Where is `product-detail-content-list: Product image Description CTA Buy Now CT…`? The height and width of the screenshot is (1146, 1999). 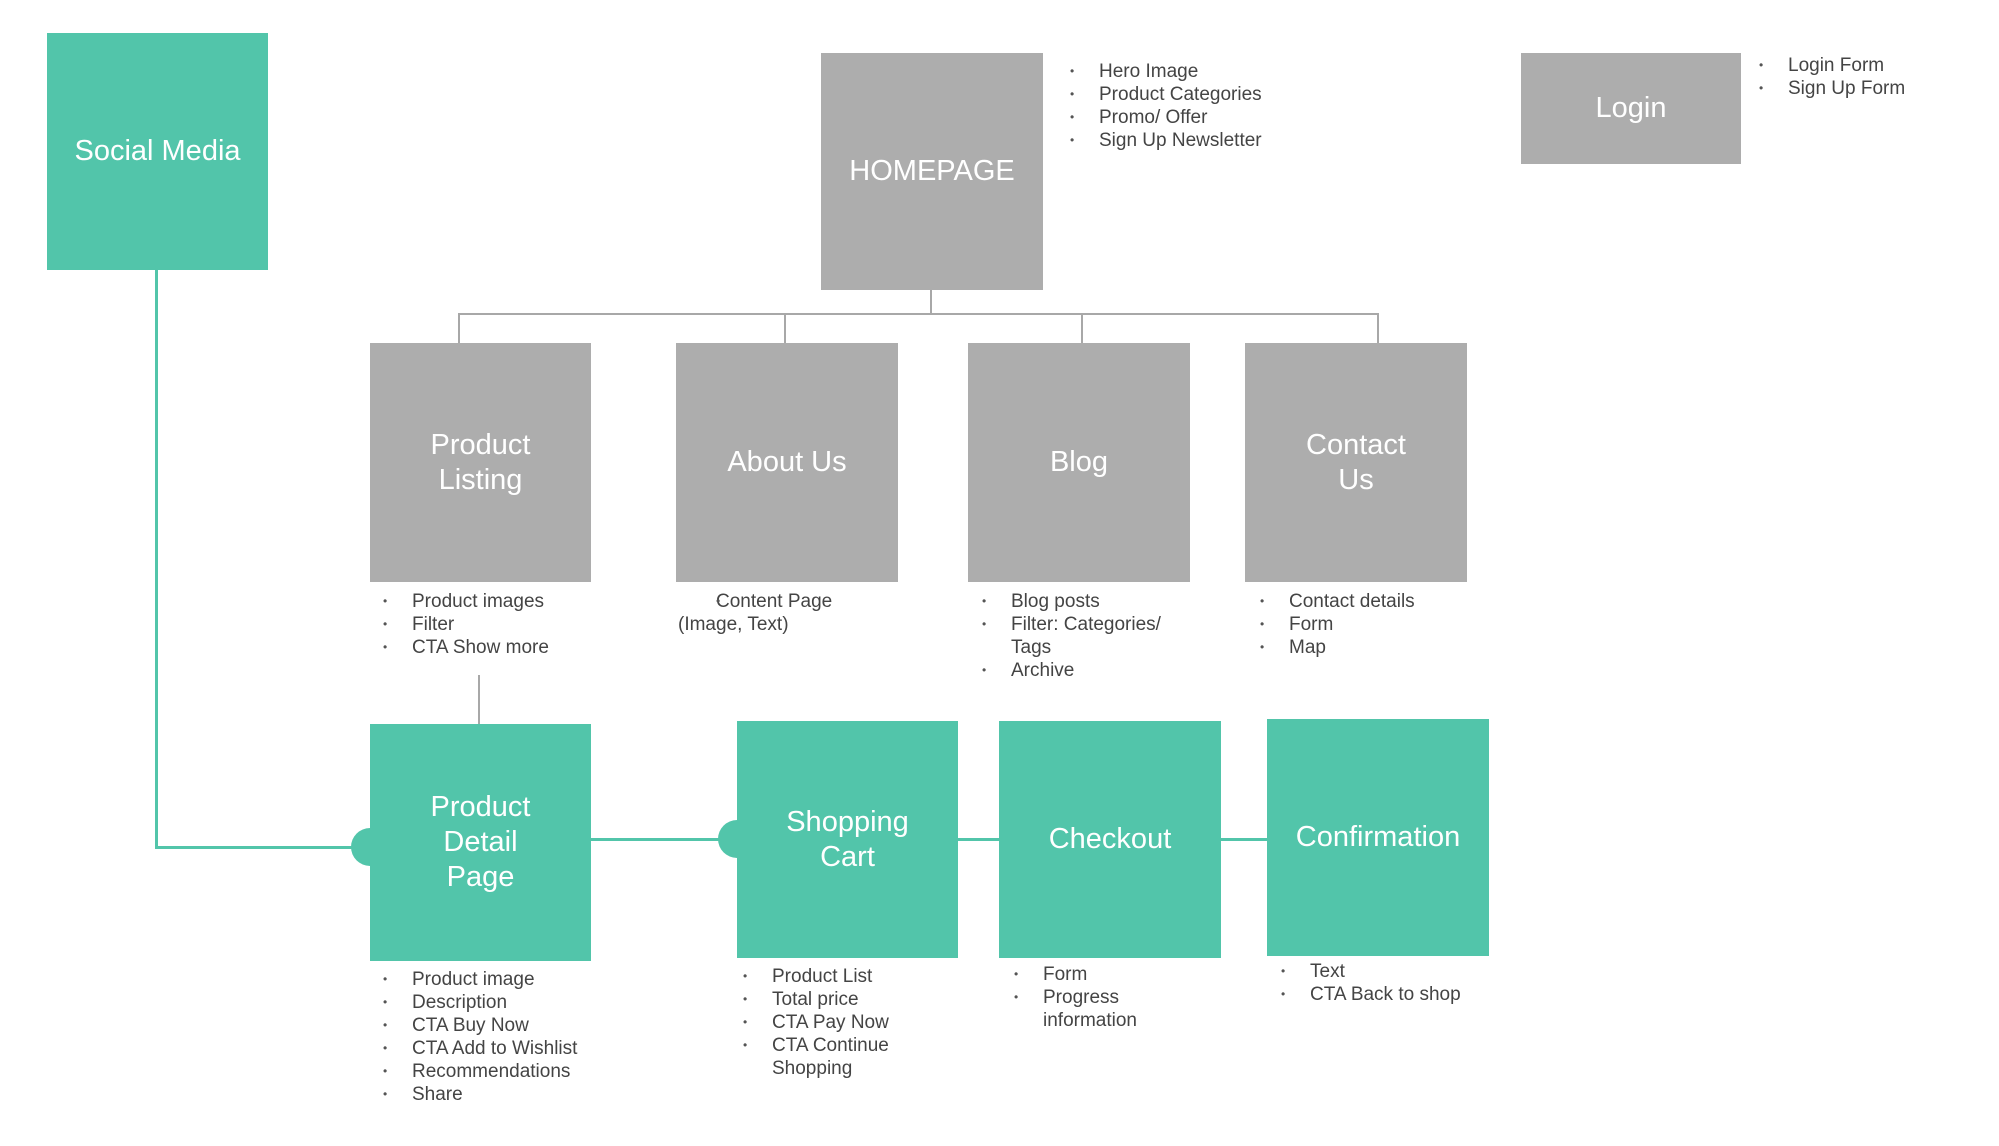
product-detail-content-list: Product image Description CTA Buy Now CT… is located at coordinates (480, 1037).